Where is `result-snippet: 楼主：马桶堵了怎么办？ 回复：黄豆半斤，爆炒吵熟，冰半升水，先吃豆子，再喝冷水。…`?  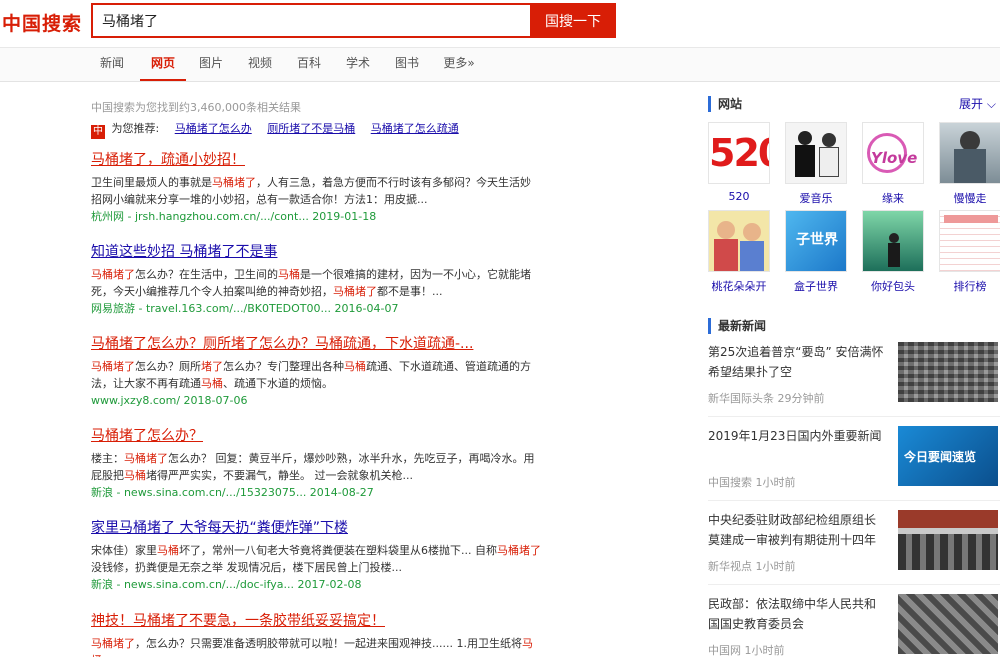 result-snippet: 楼主：马桶堵了怎么办？ 回复：黄豆半斤，爆炒吵熟，冰半升水，先吃豆子，再喝冷水。… is located at coordinates (313, 467).